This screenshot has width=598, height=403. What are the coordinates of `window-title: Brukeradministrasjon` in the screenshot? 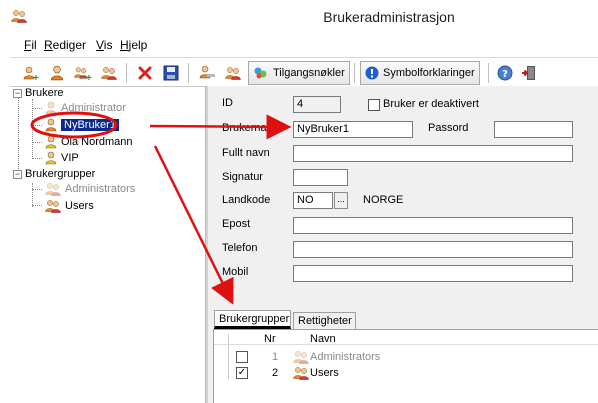 It's located at (389, 17).